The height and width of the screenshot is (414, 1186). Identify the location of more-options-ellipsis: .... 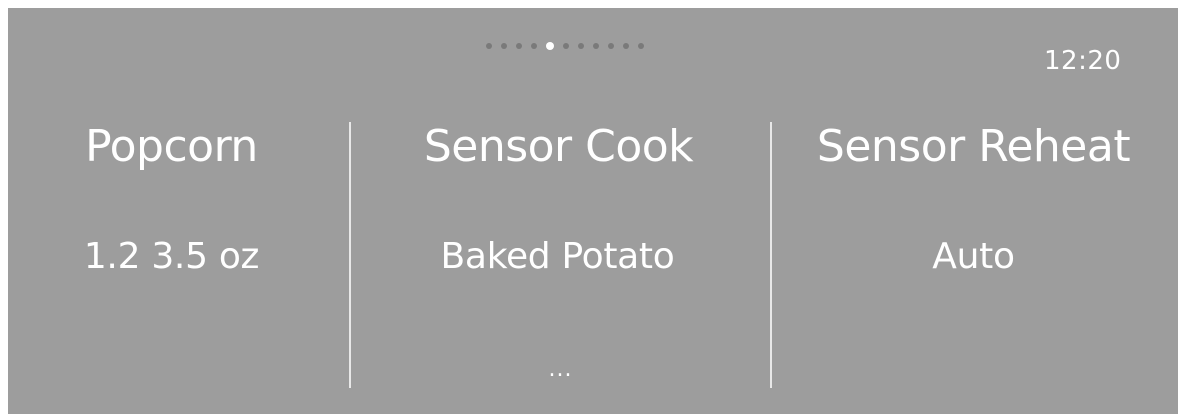
(560, 370).